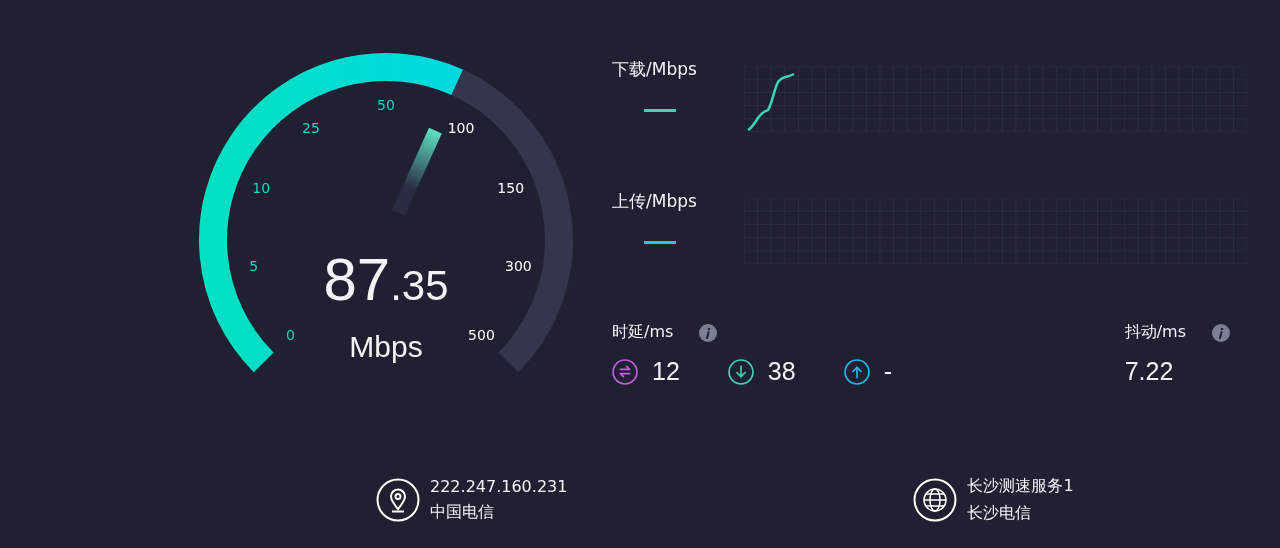 The height and width of the screenshot is (548, 1280). I want to click on latency-value: 12, so click(666, 371).